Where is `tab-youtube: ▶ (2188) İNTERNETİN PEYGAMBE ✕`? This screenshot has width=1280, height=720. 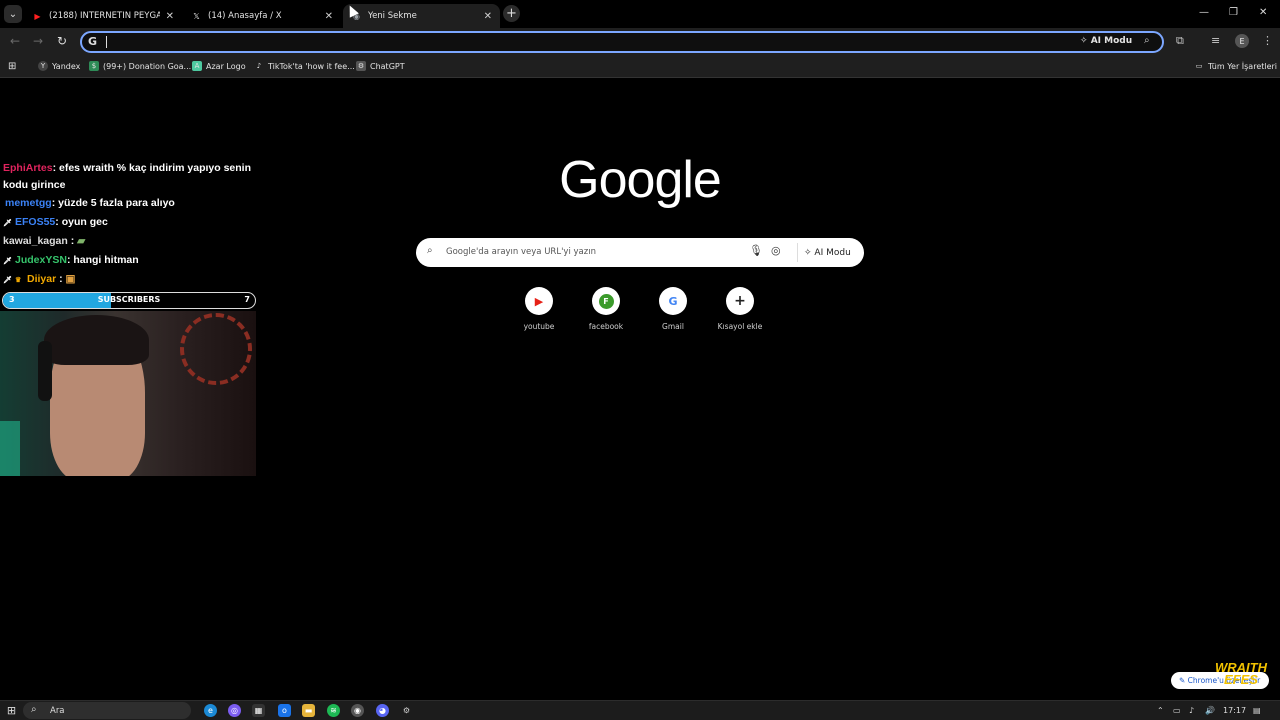 tab-youtube: ▶ (2188) İNTERNETİN PEYGAMBE ✕ is located at coordinates (103, 16).